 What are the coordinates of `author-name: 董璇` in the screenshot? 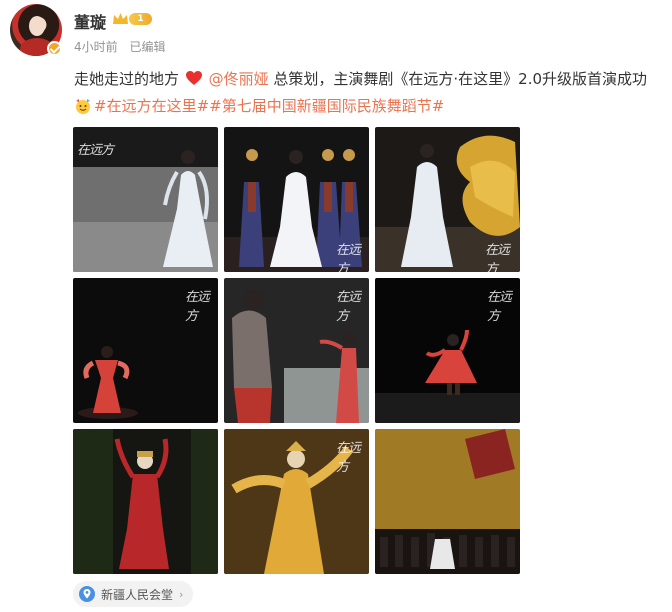 It's located at (90, 21).